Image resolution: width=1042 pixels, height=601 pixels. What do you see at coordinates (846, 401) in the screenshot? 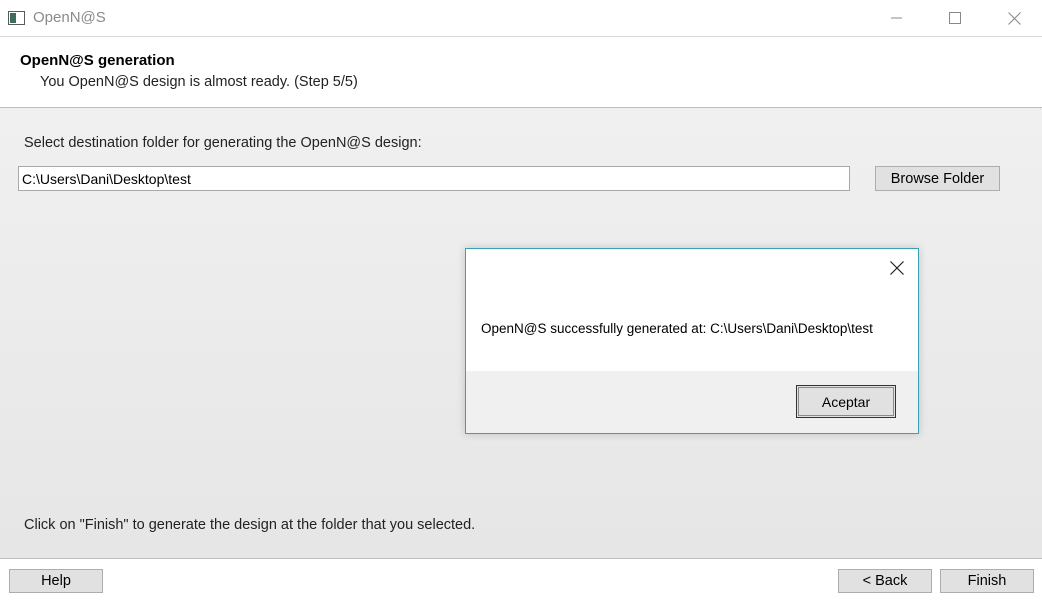
I see `accept-button: Aceptar` at bounding box center [846, 401].